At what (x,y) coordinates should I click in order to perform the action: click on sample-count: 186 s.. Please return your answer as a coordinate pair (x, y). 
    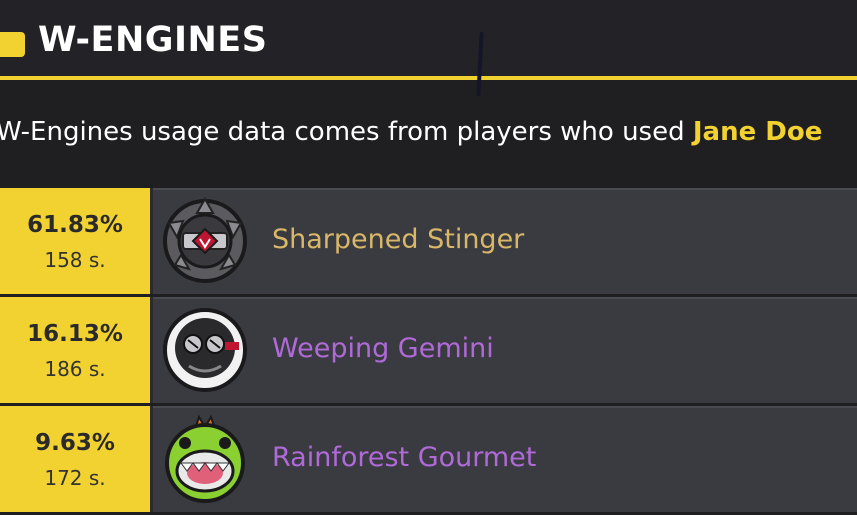
    Looking at the image, I should click on (75, 369).